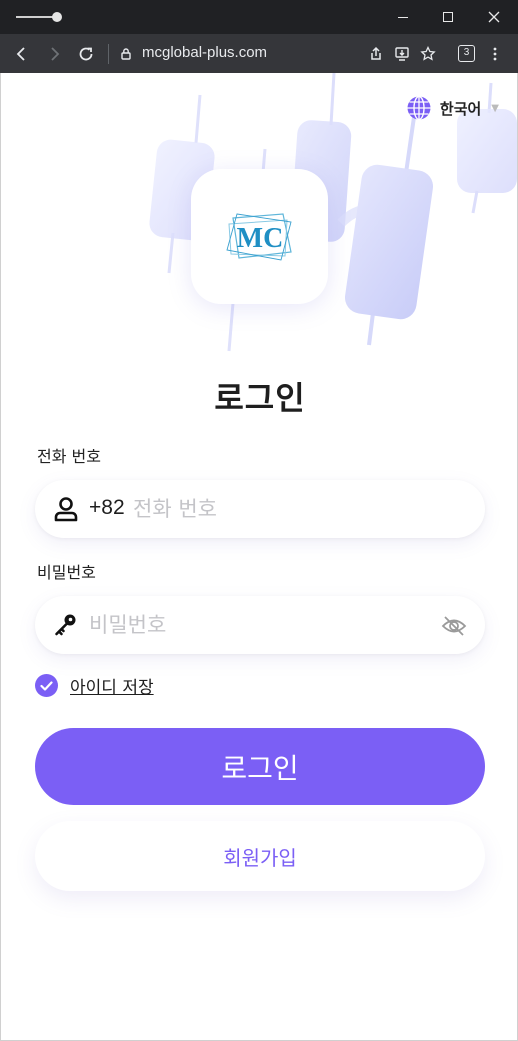  I want to click on chevron-down-icon: ▼, so click(495, 108).